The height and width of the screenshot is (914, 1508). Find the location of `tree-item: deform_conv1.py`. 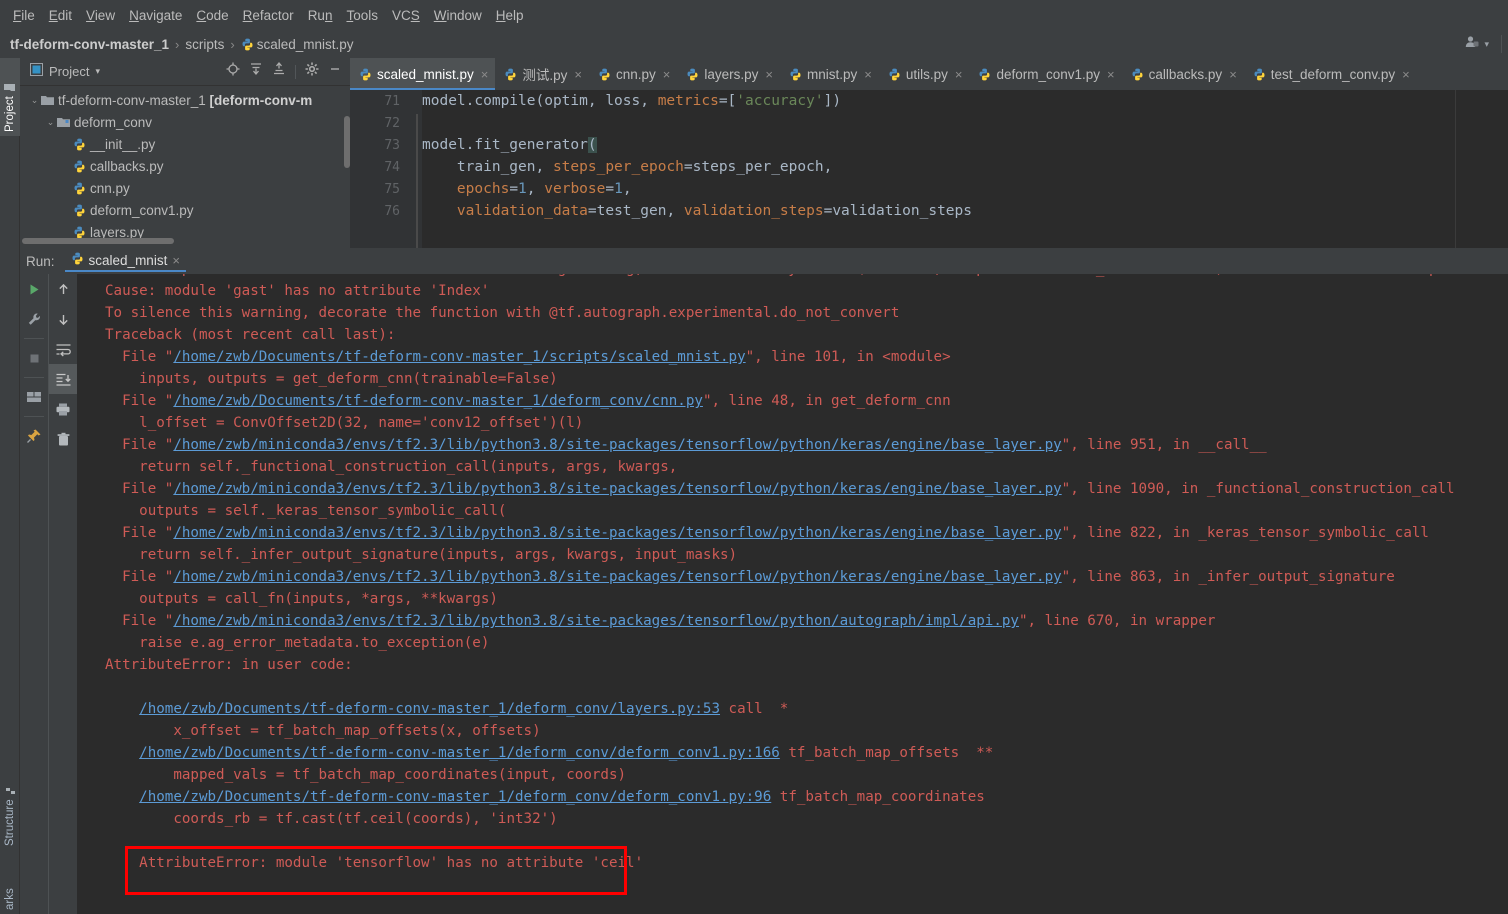

tree-item: deform_conv1.py is located at coordinates (185, 210).